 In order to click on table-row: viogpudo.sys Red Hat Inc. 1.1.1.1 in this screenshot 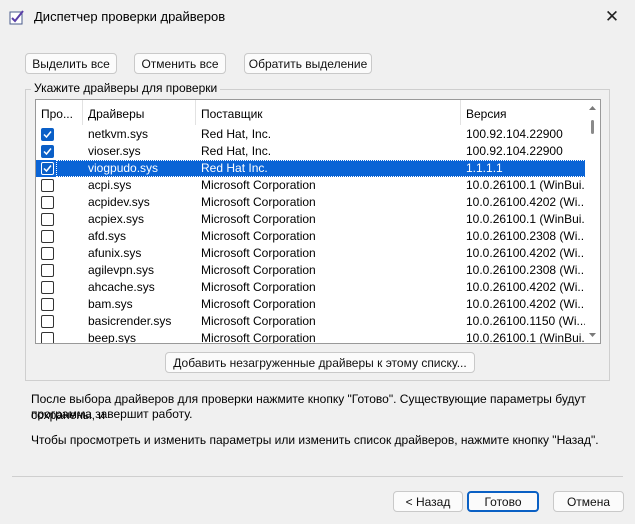, I will do `click(311, 168)`.